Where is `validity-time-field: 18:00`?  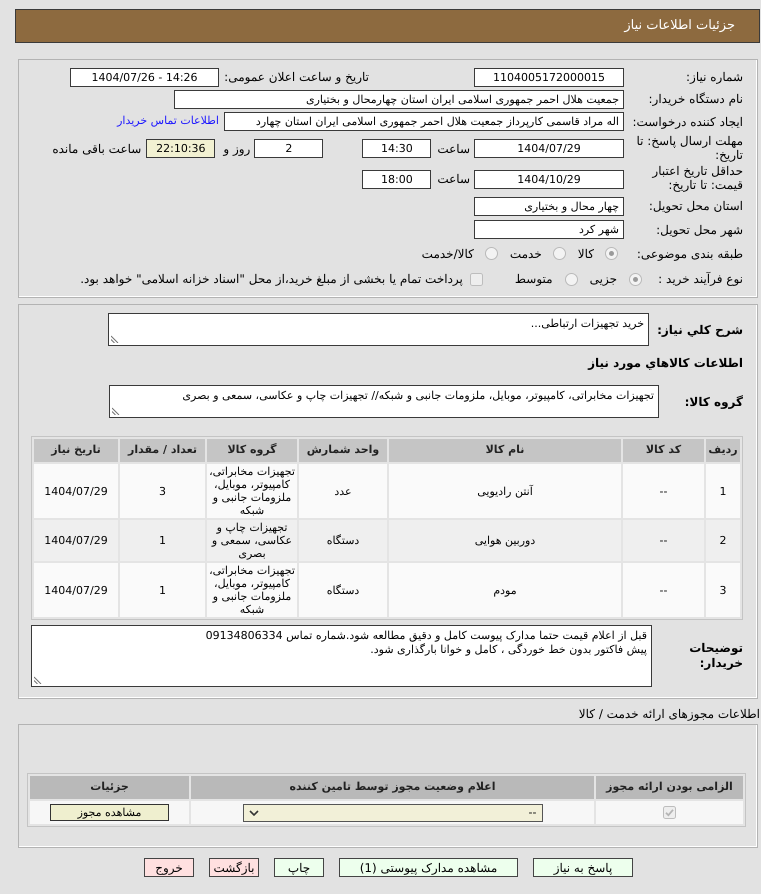
validity-time-field: 18:00 is located at coordinates (397, 179).